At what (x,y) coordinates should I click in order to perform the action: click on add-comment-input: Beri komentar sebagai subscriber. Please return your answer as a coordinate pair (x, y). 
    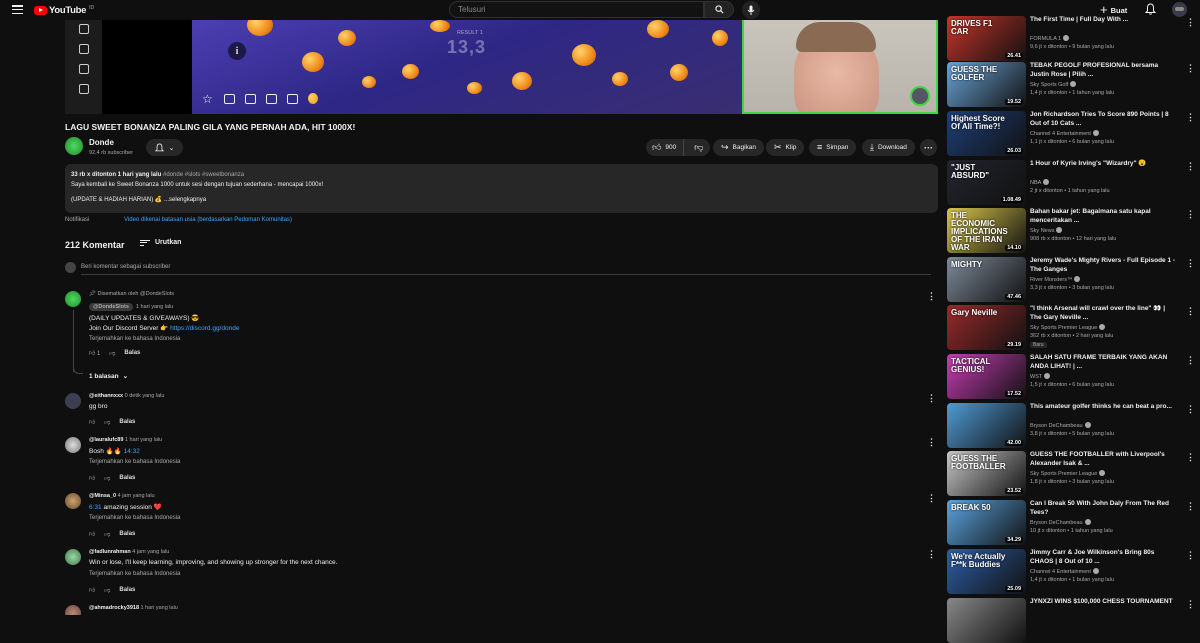
    Looking at the image, I should click on (125, 267).